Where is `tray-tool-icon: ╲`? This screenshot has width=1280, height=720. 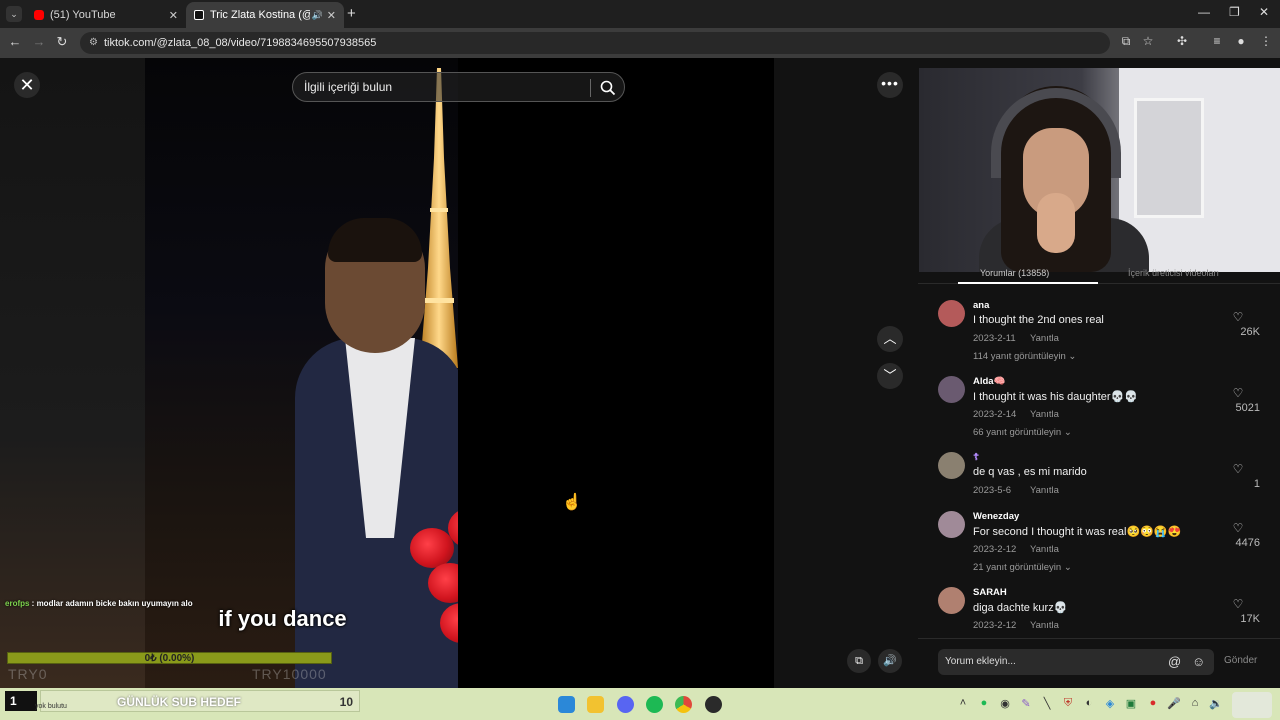
tray-tool-icon: ╲ is located at coordinates (1047, 703).